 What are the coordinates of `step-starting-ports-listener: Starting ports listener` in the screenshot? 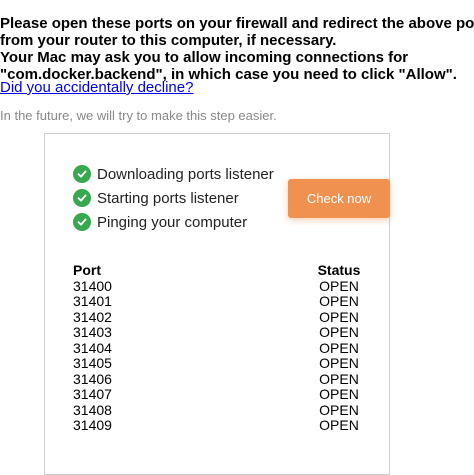 It's located at (173, 198).